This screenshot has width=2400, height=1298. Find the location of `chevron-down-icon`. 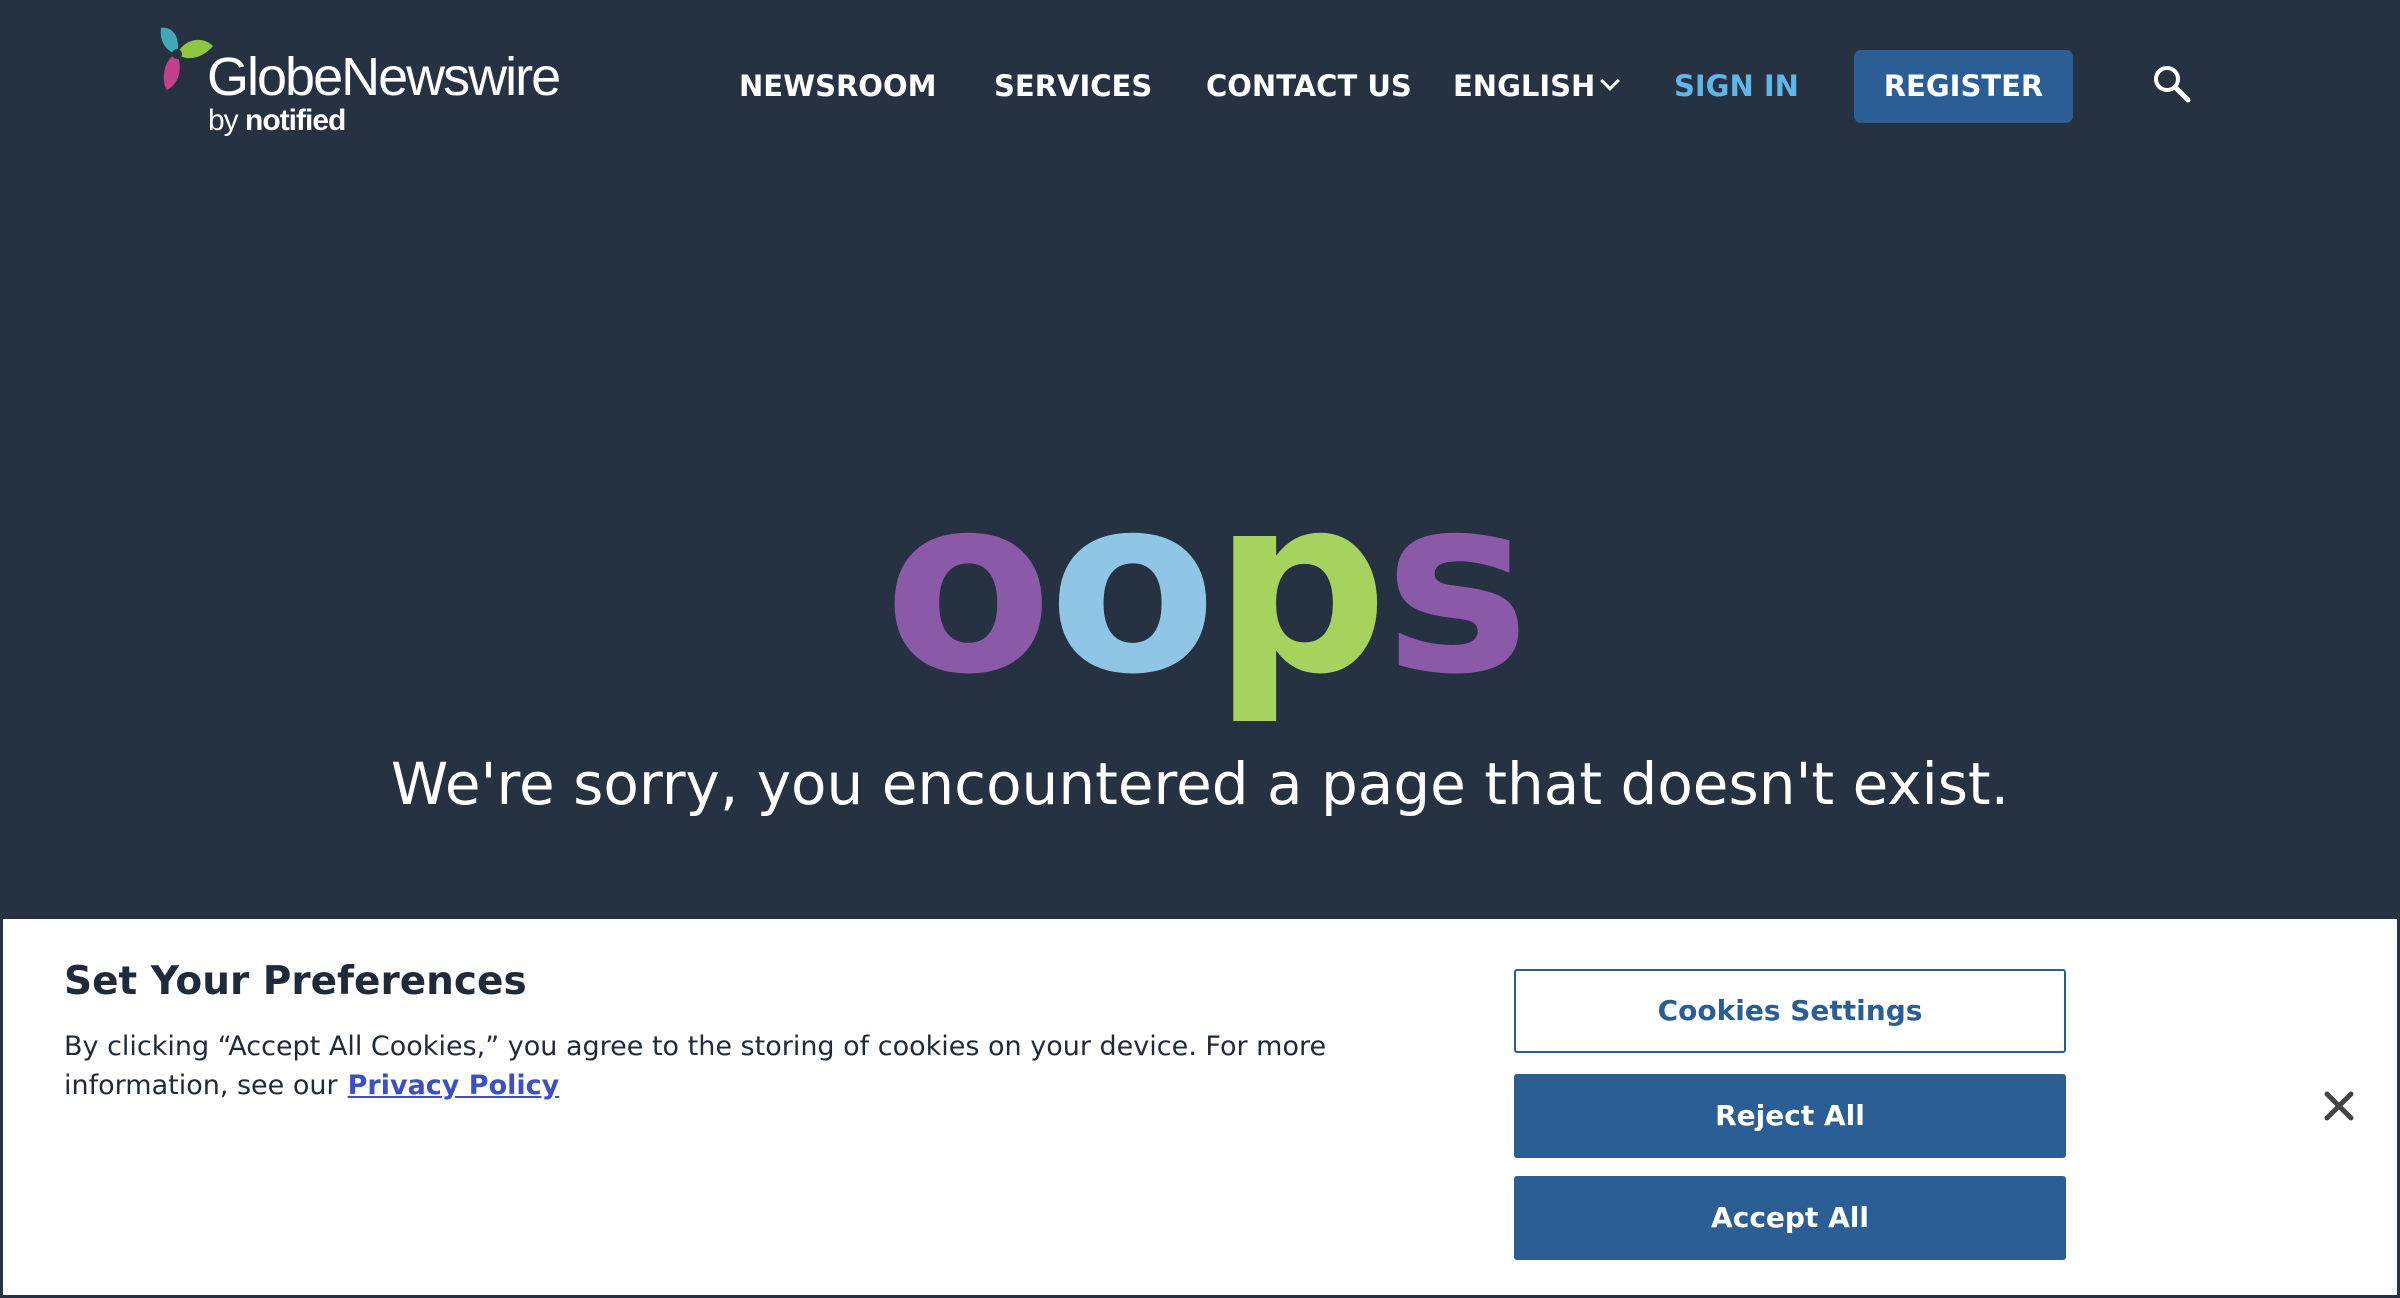

chevron-down-icon is located at coordinates (1610, 81).